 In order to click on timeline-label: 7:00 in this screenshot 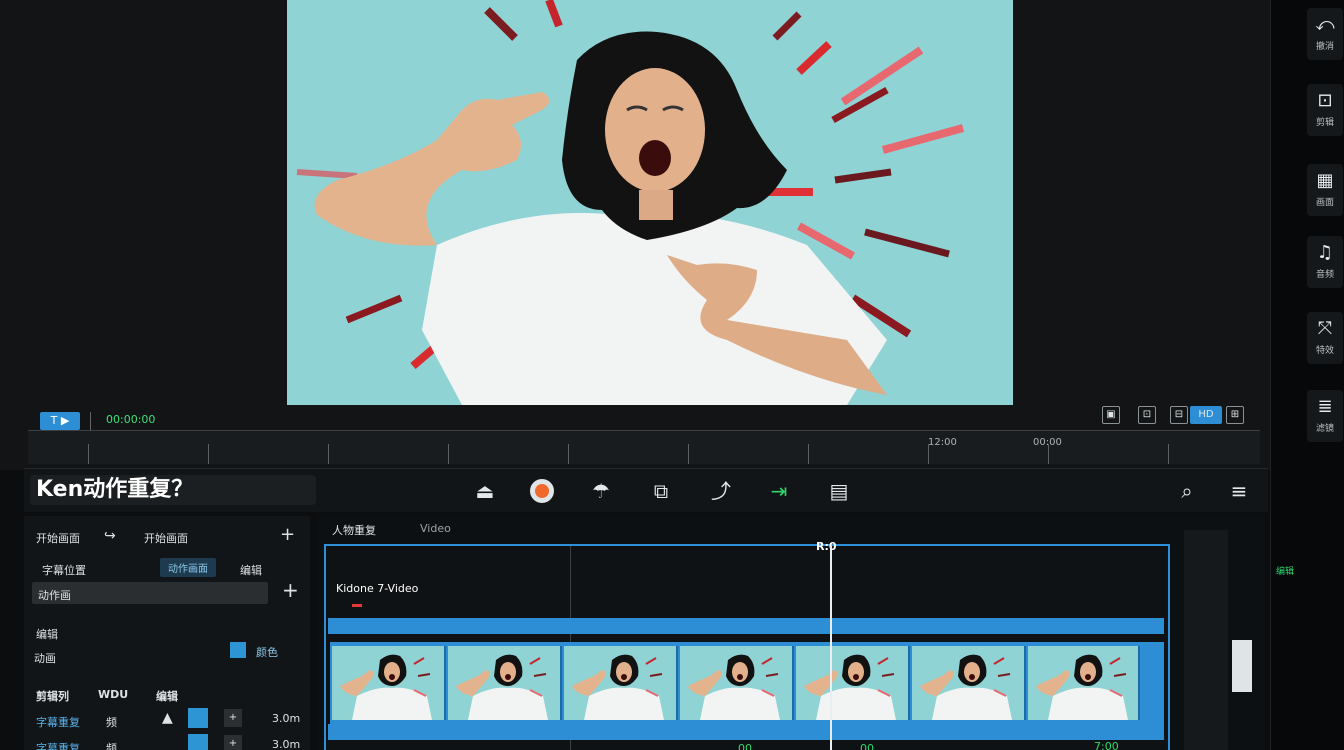, I will do `click(1106, 745)`.